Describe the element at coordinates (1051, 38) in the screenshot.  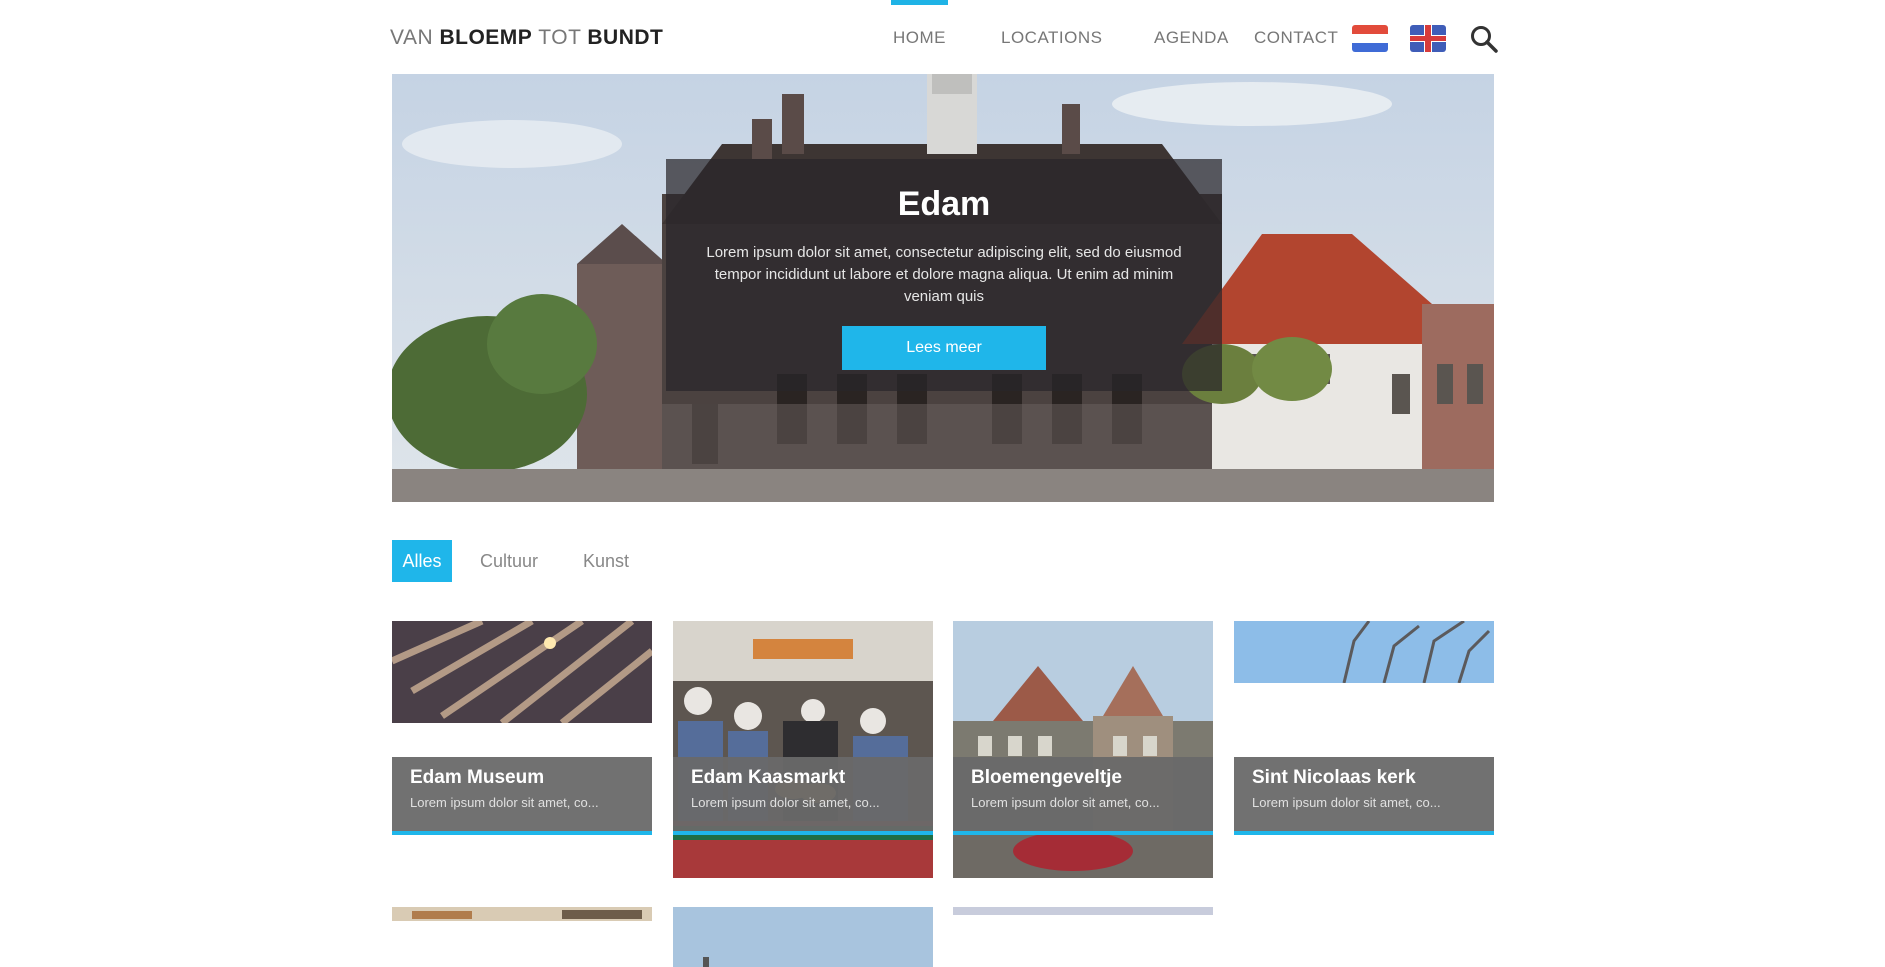
I see `nav-locations: LOCATIONS` at that location.